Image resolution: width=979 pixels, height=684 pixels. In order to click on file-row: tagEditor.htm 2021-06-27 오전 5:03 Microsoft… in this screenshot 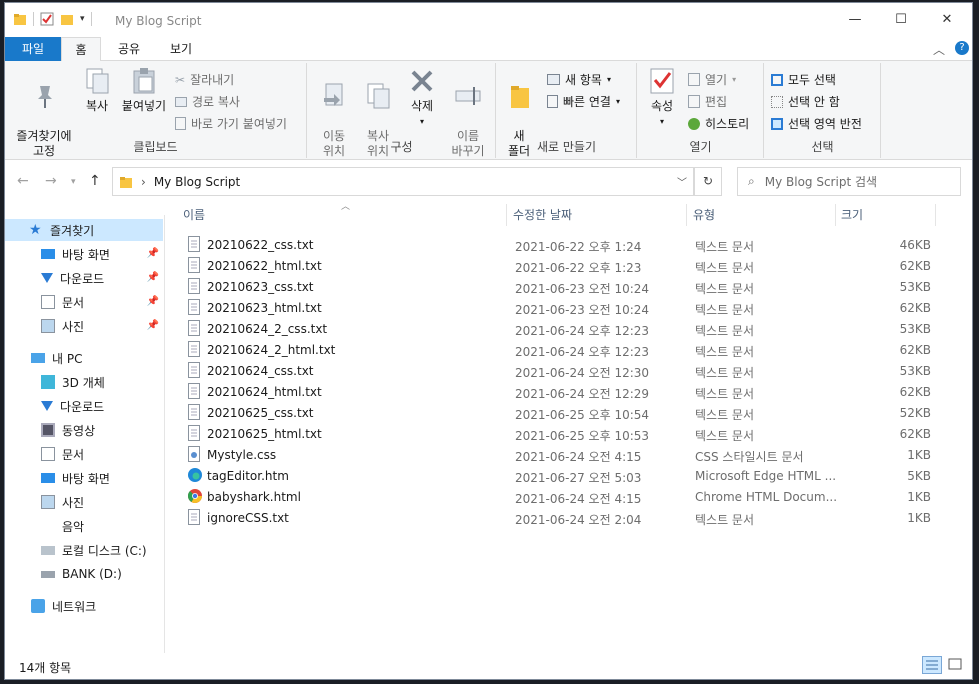, I will do `click(561, 476)`.